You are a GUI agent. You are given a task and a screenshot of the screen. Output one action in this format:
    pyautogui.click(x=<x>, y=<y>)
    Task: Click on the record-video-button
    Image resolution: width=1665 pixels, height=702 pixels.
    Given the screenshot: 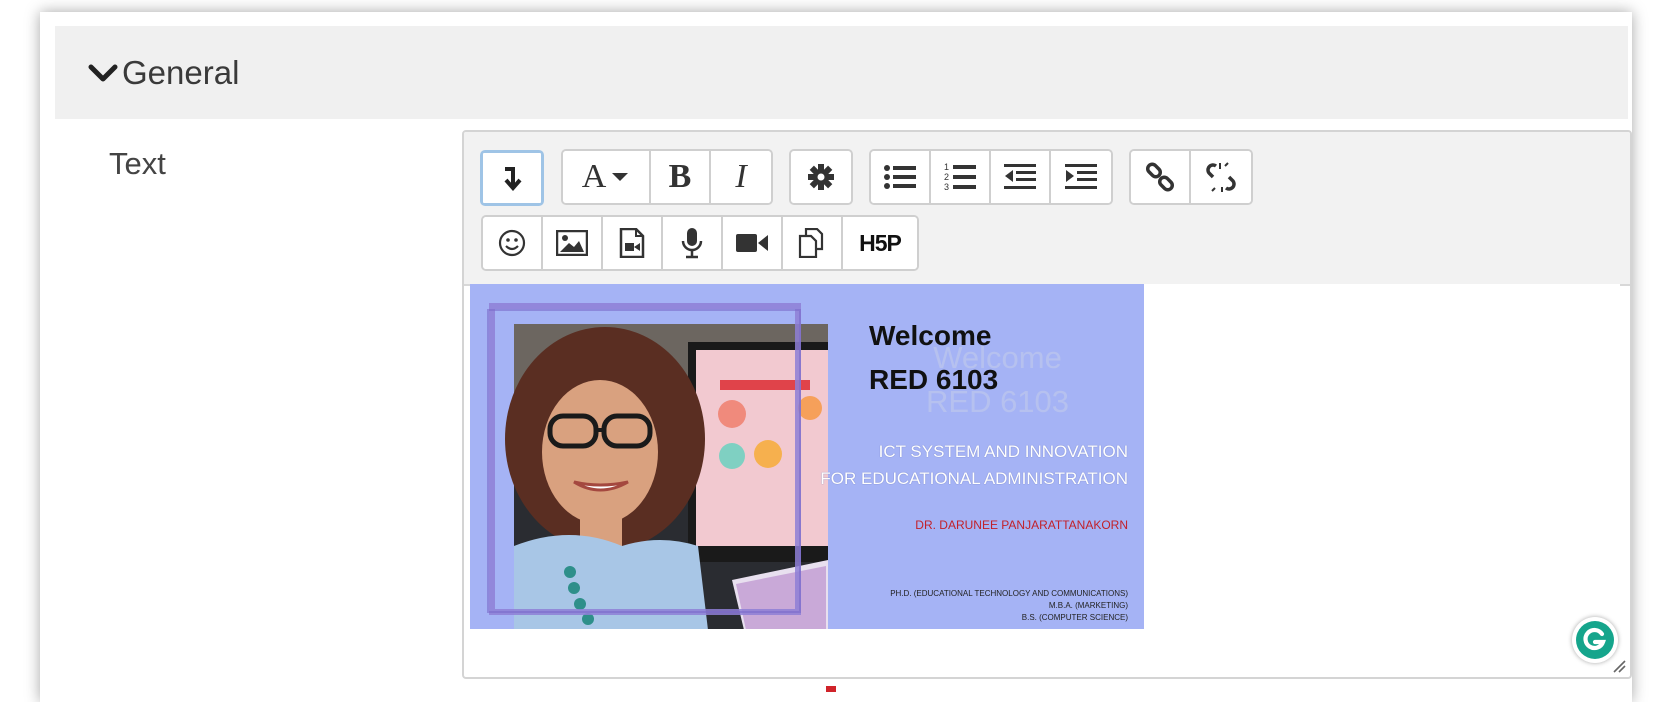 What is the action you would take?
    pyautogui.click(x=753, y=243)
    